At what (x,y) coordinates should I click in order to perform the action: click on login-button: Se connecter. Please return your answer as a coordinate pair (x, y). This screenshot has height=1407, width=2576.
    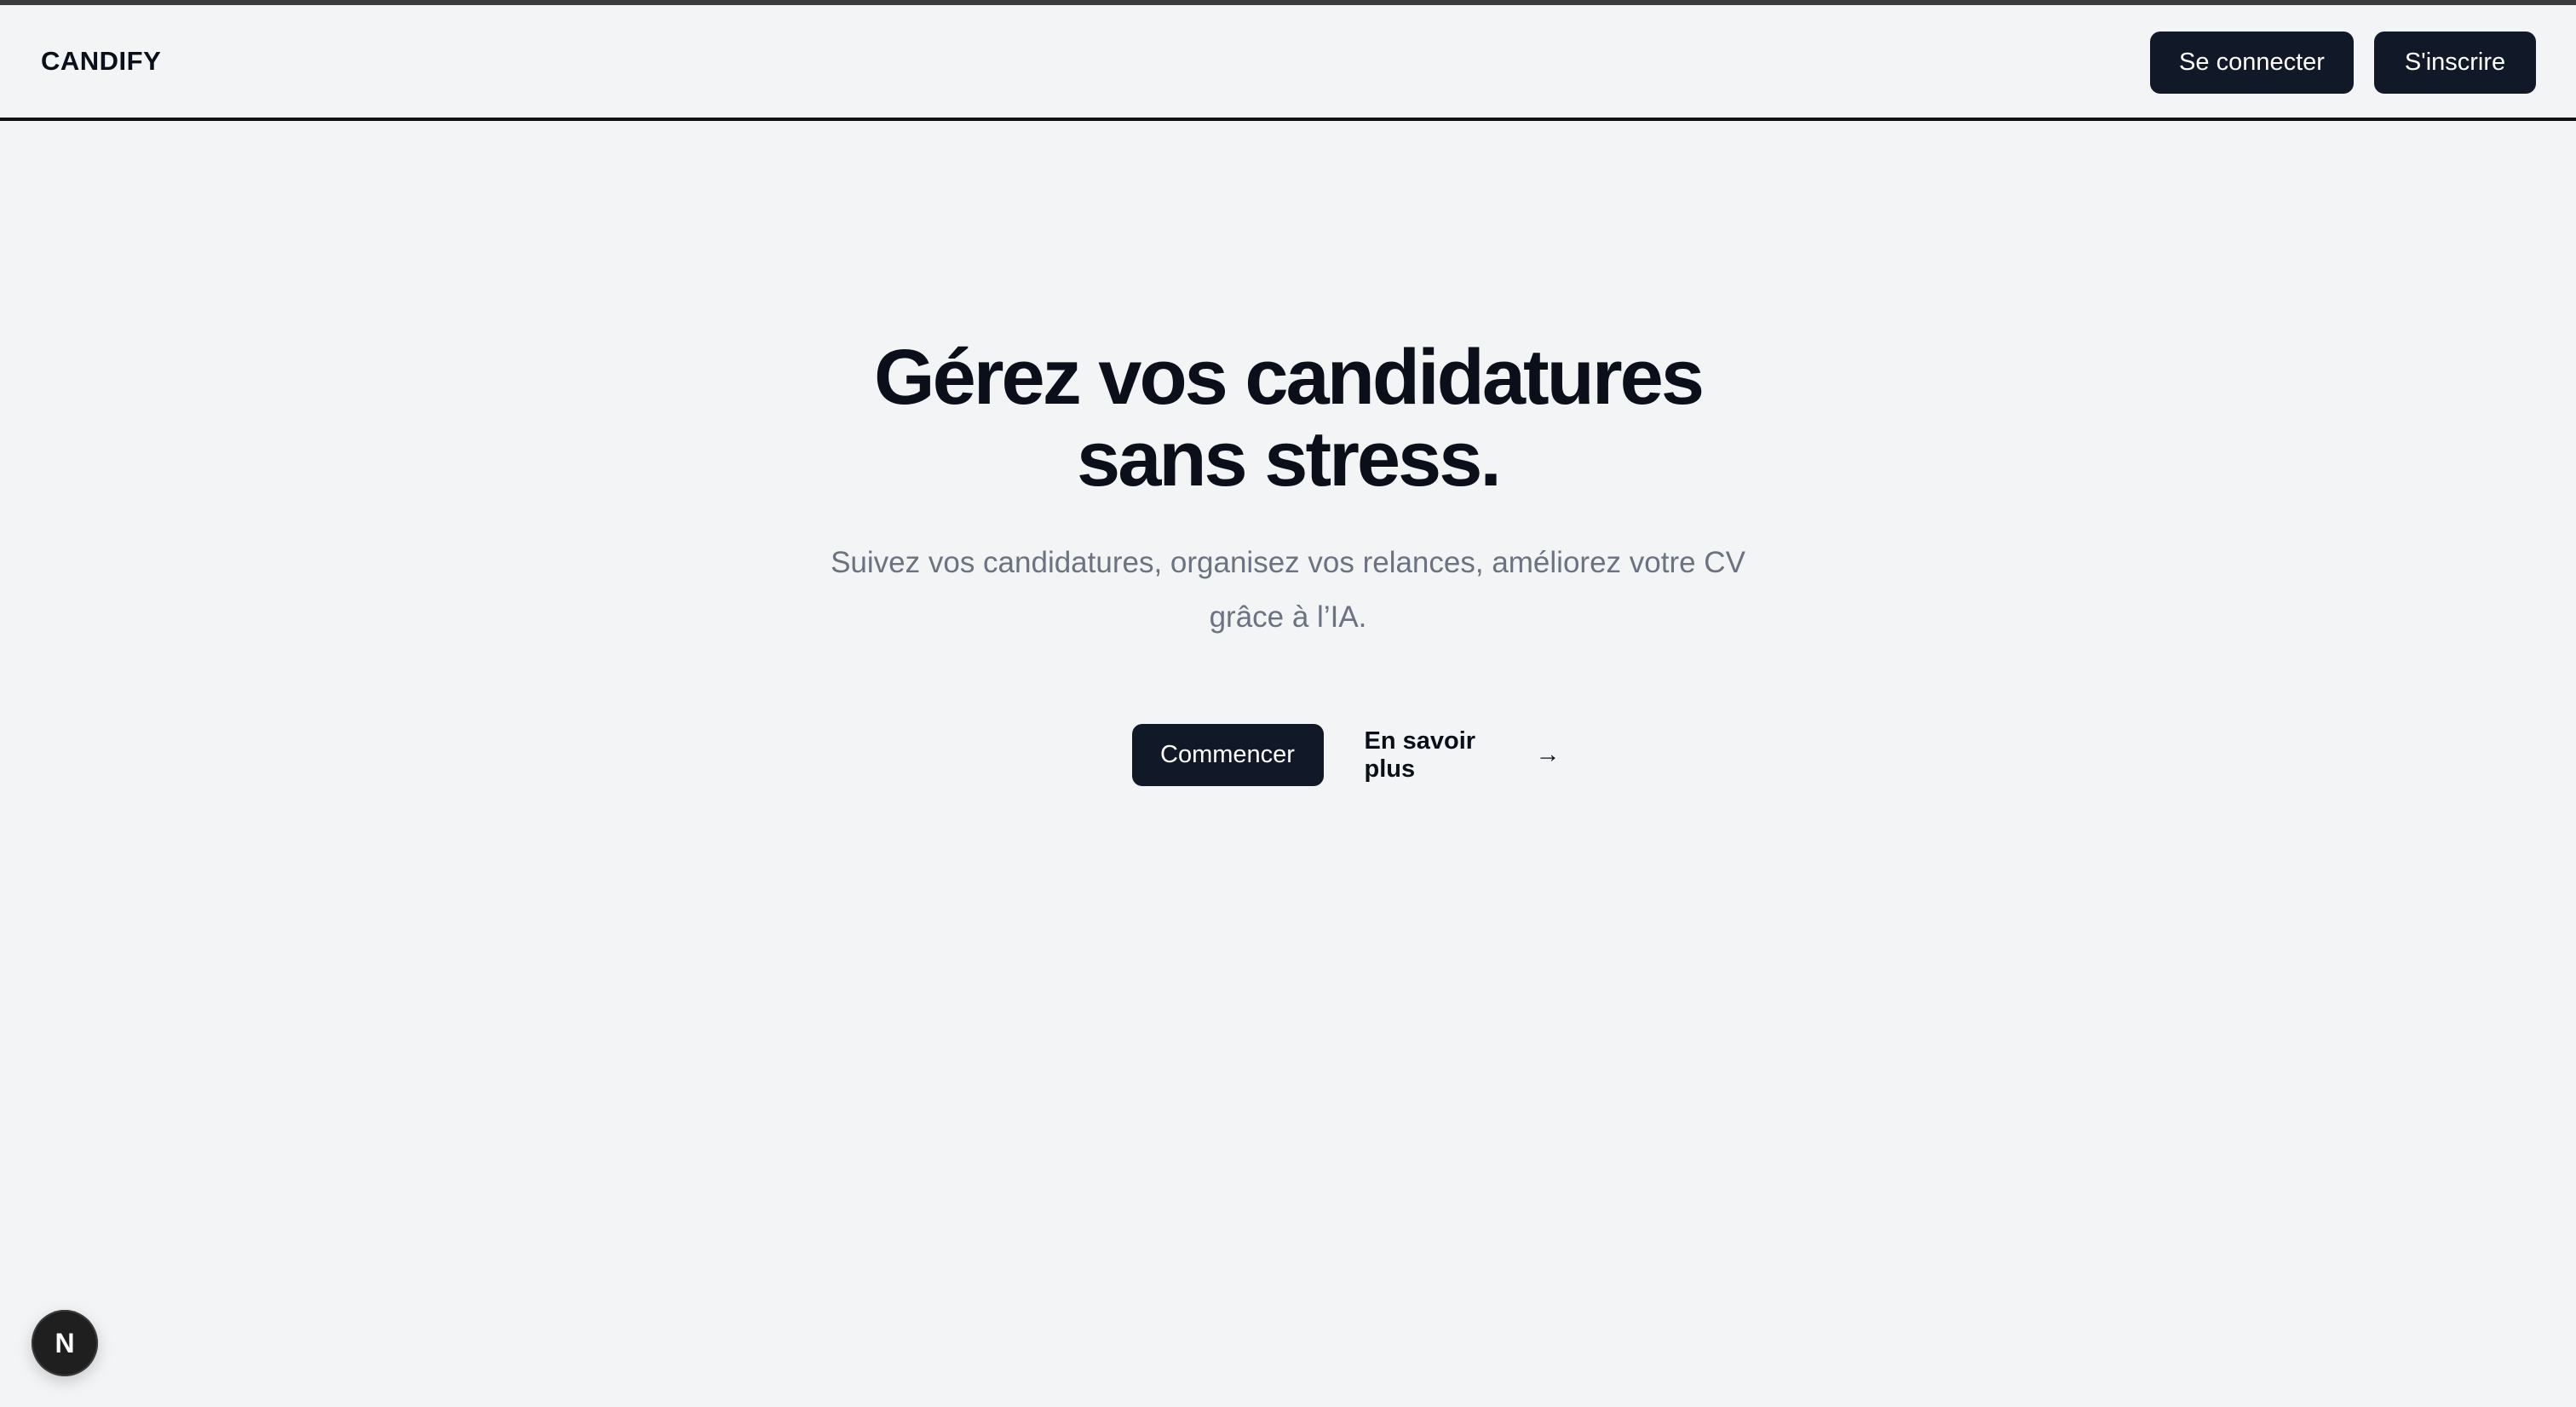
    Looking at the image, I should click on (2252, 63).